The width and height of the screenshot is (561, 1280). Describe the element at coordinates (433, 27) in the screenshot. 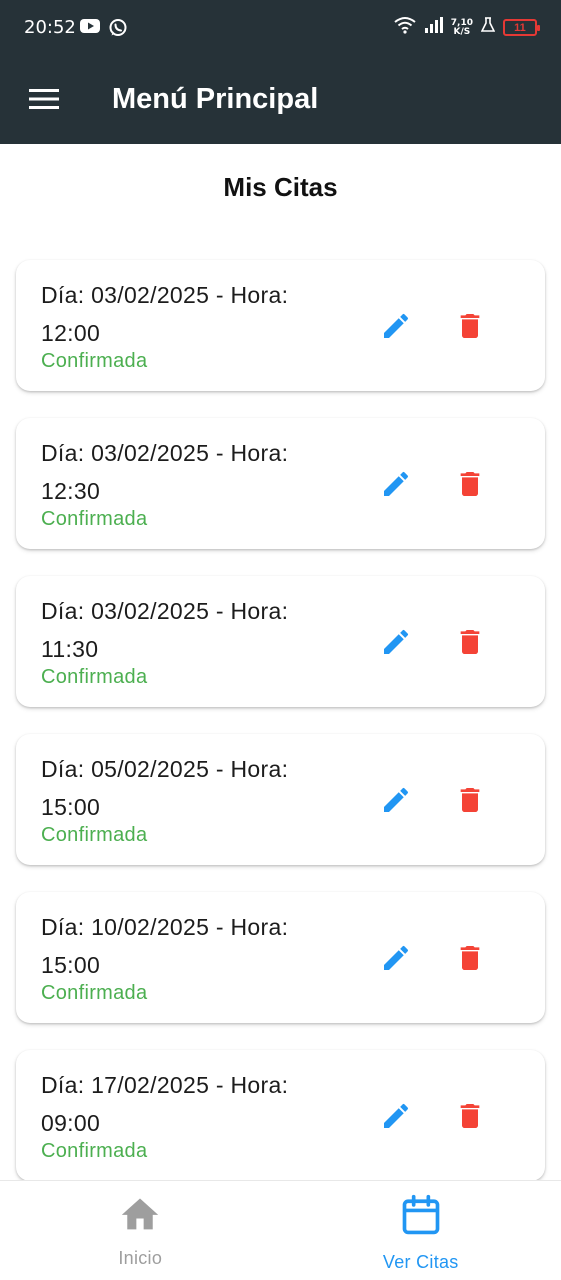

I see `signal-icon` at that location.